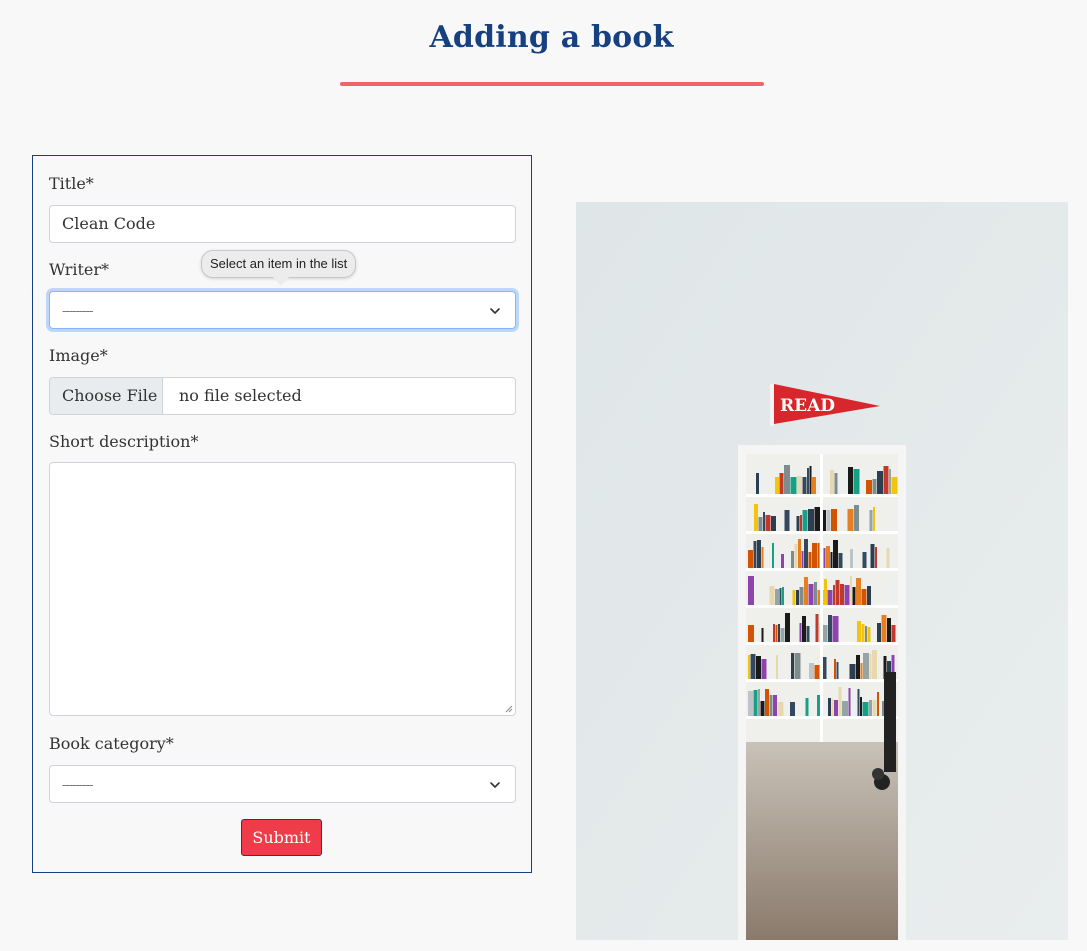 The height and width of the screenshot is (951, 1087). I want to click on writer-select: ---------, so click(282, 310).